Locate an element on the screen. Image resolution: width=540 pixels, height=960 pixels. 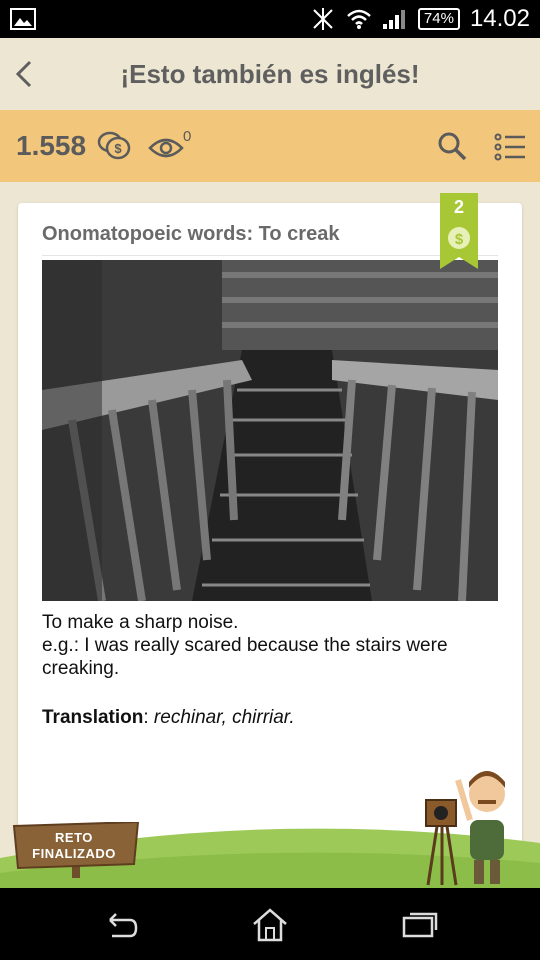
nav-home-icon is located at coordinates (270, 924).